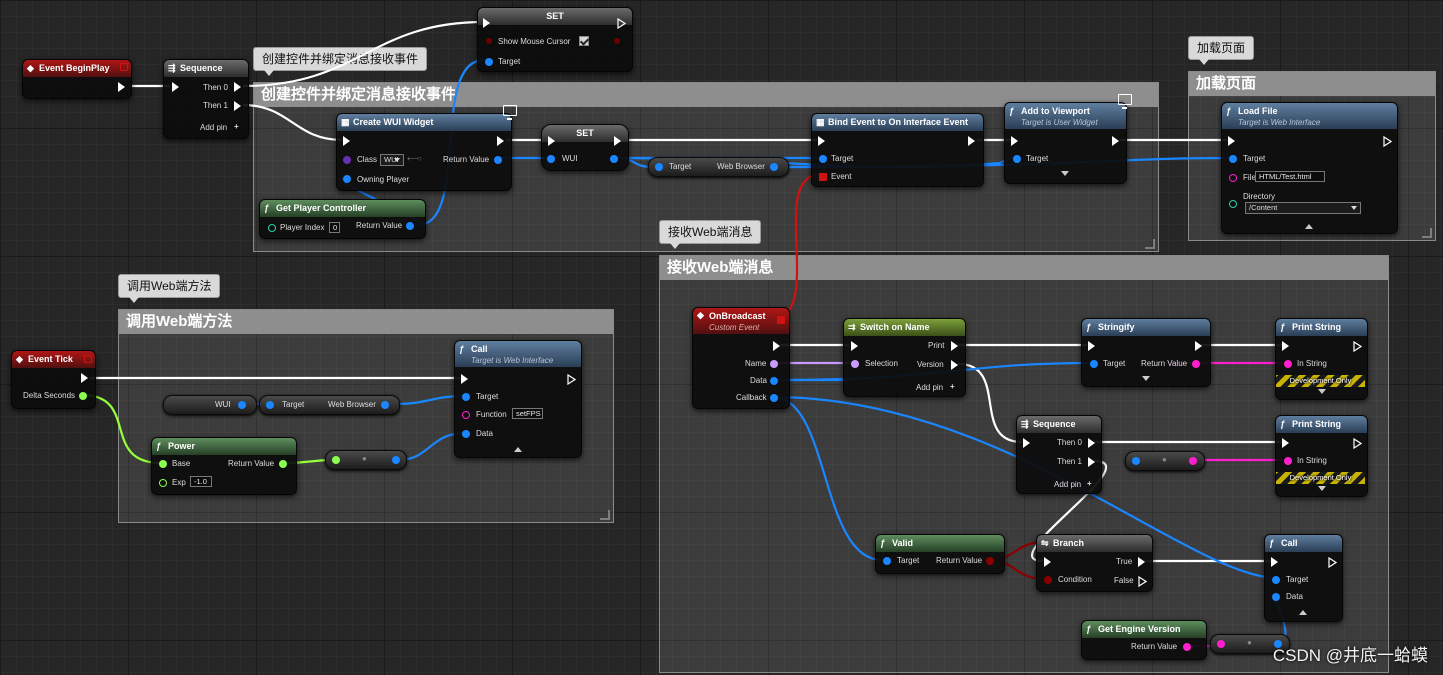 The width and height of the screenshot is (1443, 675). Describe the element at coordinates (551, 159) in the screenshot. I see `wui-in-pin` at that location.